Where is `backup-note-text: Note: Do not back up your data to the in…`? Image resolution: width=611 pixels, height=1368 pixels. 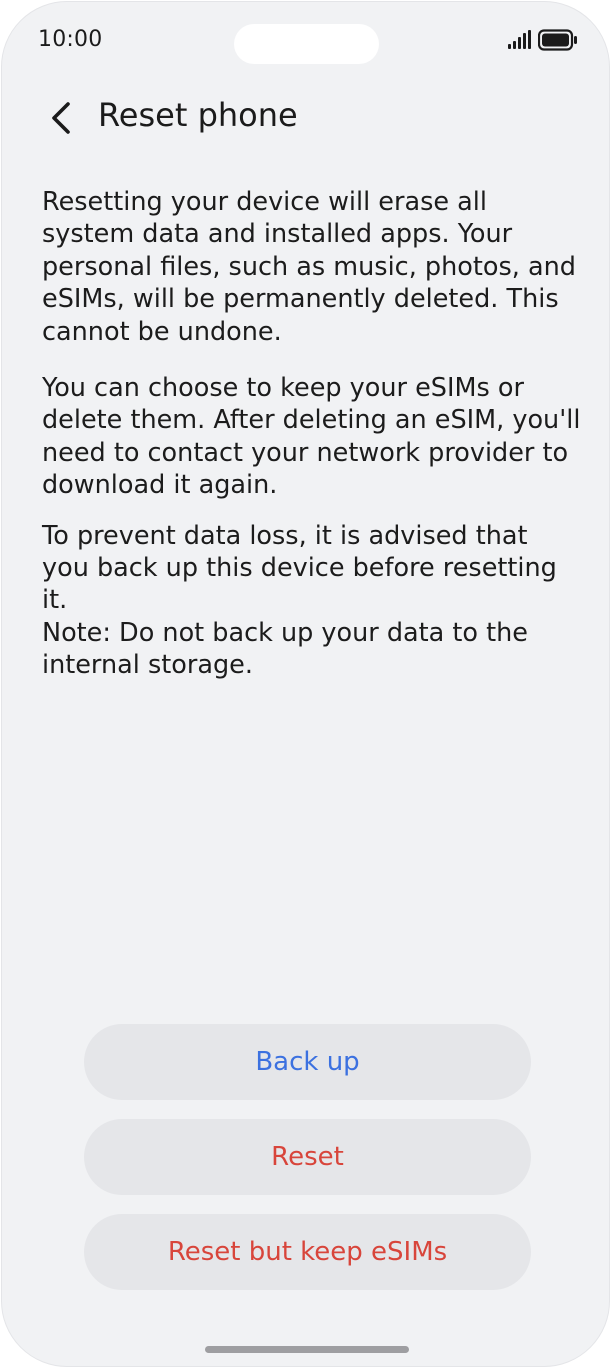
backup-note-text: Note: Do not back up your data to the in… is located at coordinates (285, 649).